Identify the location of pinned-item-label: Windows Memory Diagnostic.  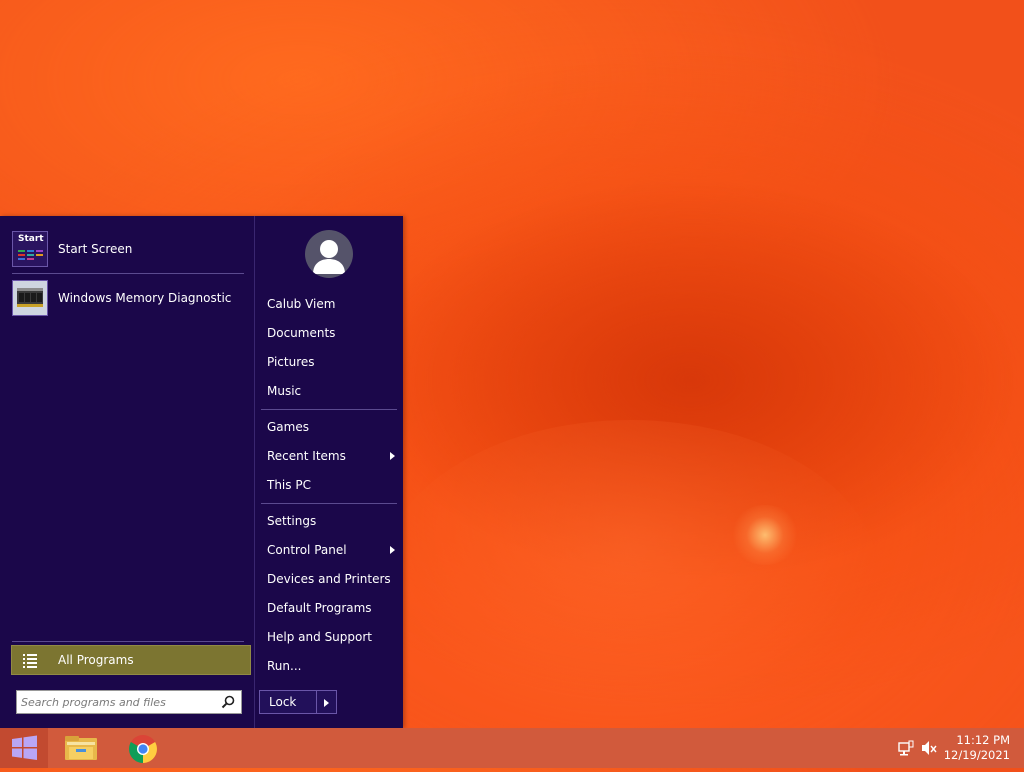
(145, 298).